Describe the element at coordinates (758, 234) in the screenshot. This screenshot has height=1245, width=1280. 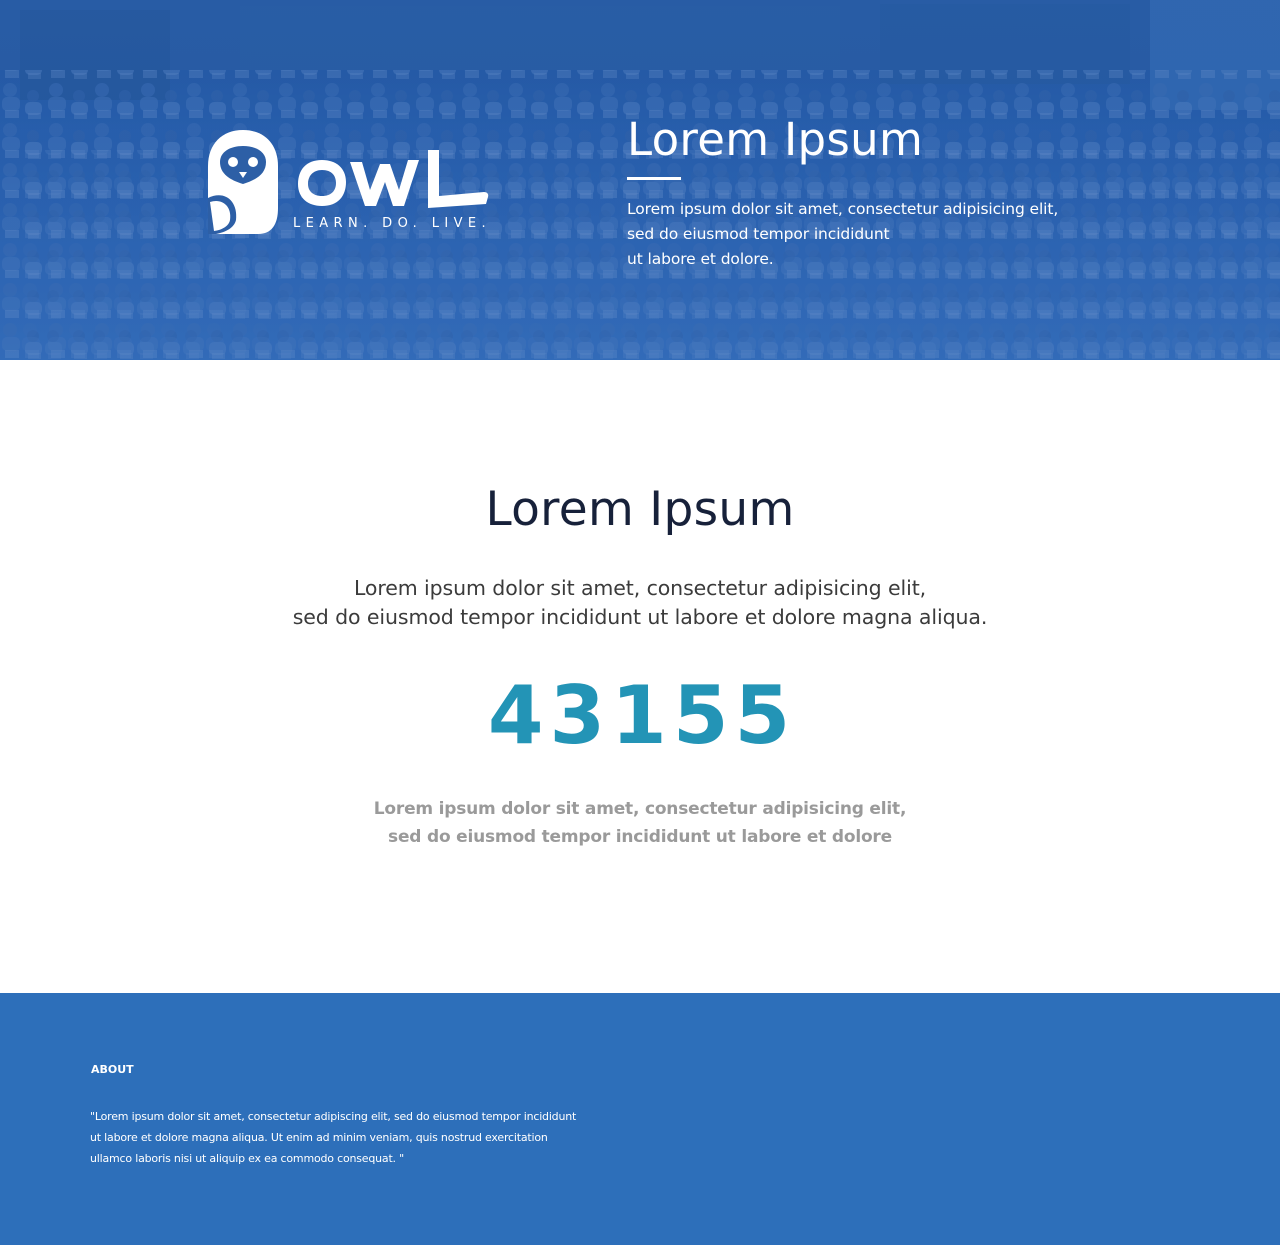
I see `hero-description-line: sed do eiusmod tempor incididunt` at that location.